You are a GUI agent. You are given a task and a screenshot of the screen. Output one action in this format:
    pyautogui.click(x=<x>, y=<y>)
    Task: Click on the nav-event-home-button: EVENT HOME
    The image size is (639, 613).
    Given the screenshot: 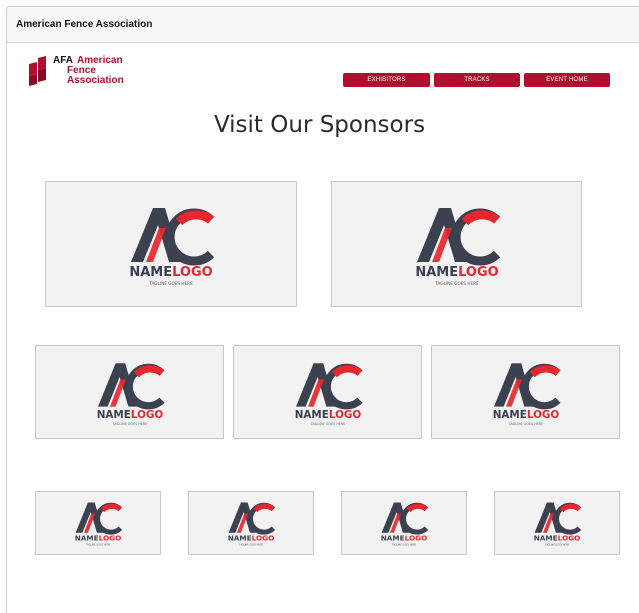 What is the action you would take?
    pyautogui.click(x=567, y=80)
    